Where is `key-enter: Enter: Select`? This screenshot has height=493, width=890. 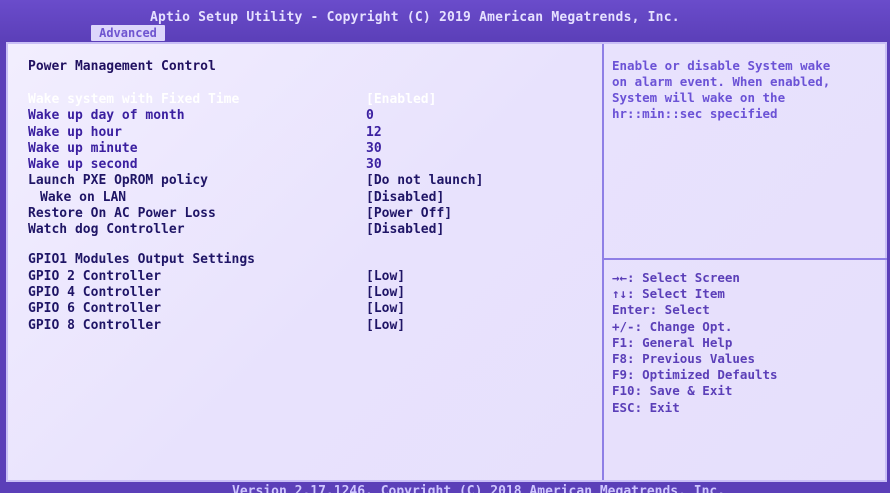 key-enter: Enter: Select is located at coordinates (661, 310).